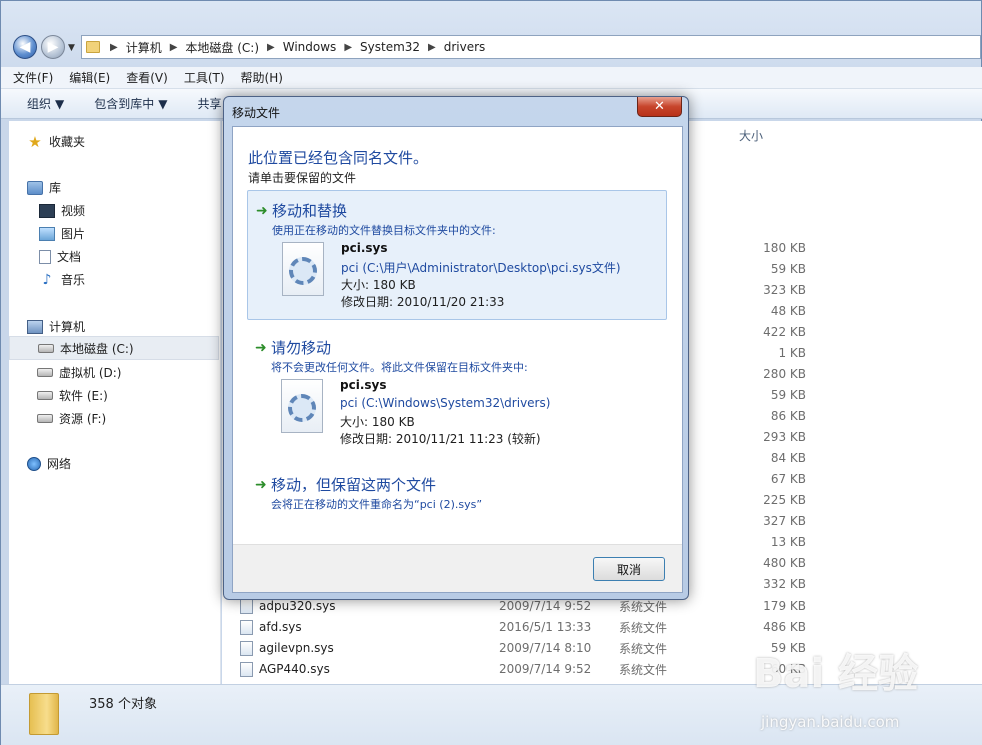  I want to click on file-name: afd.sys, so click(280, 627).